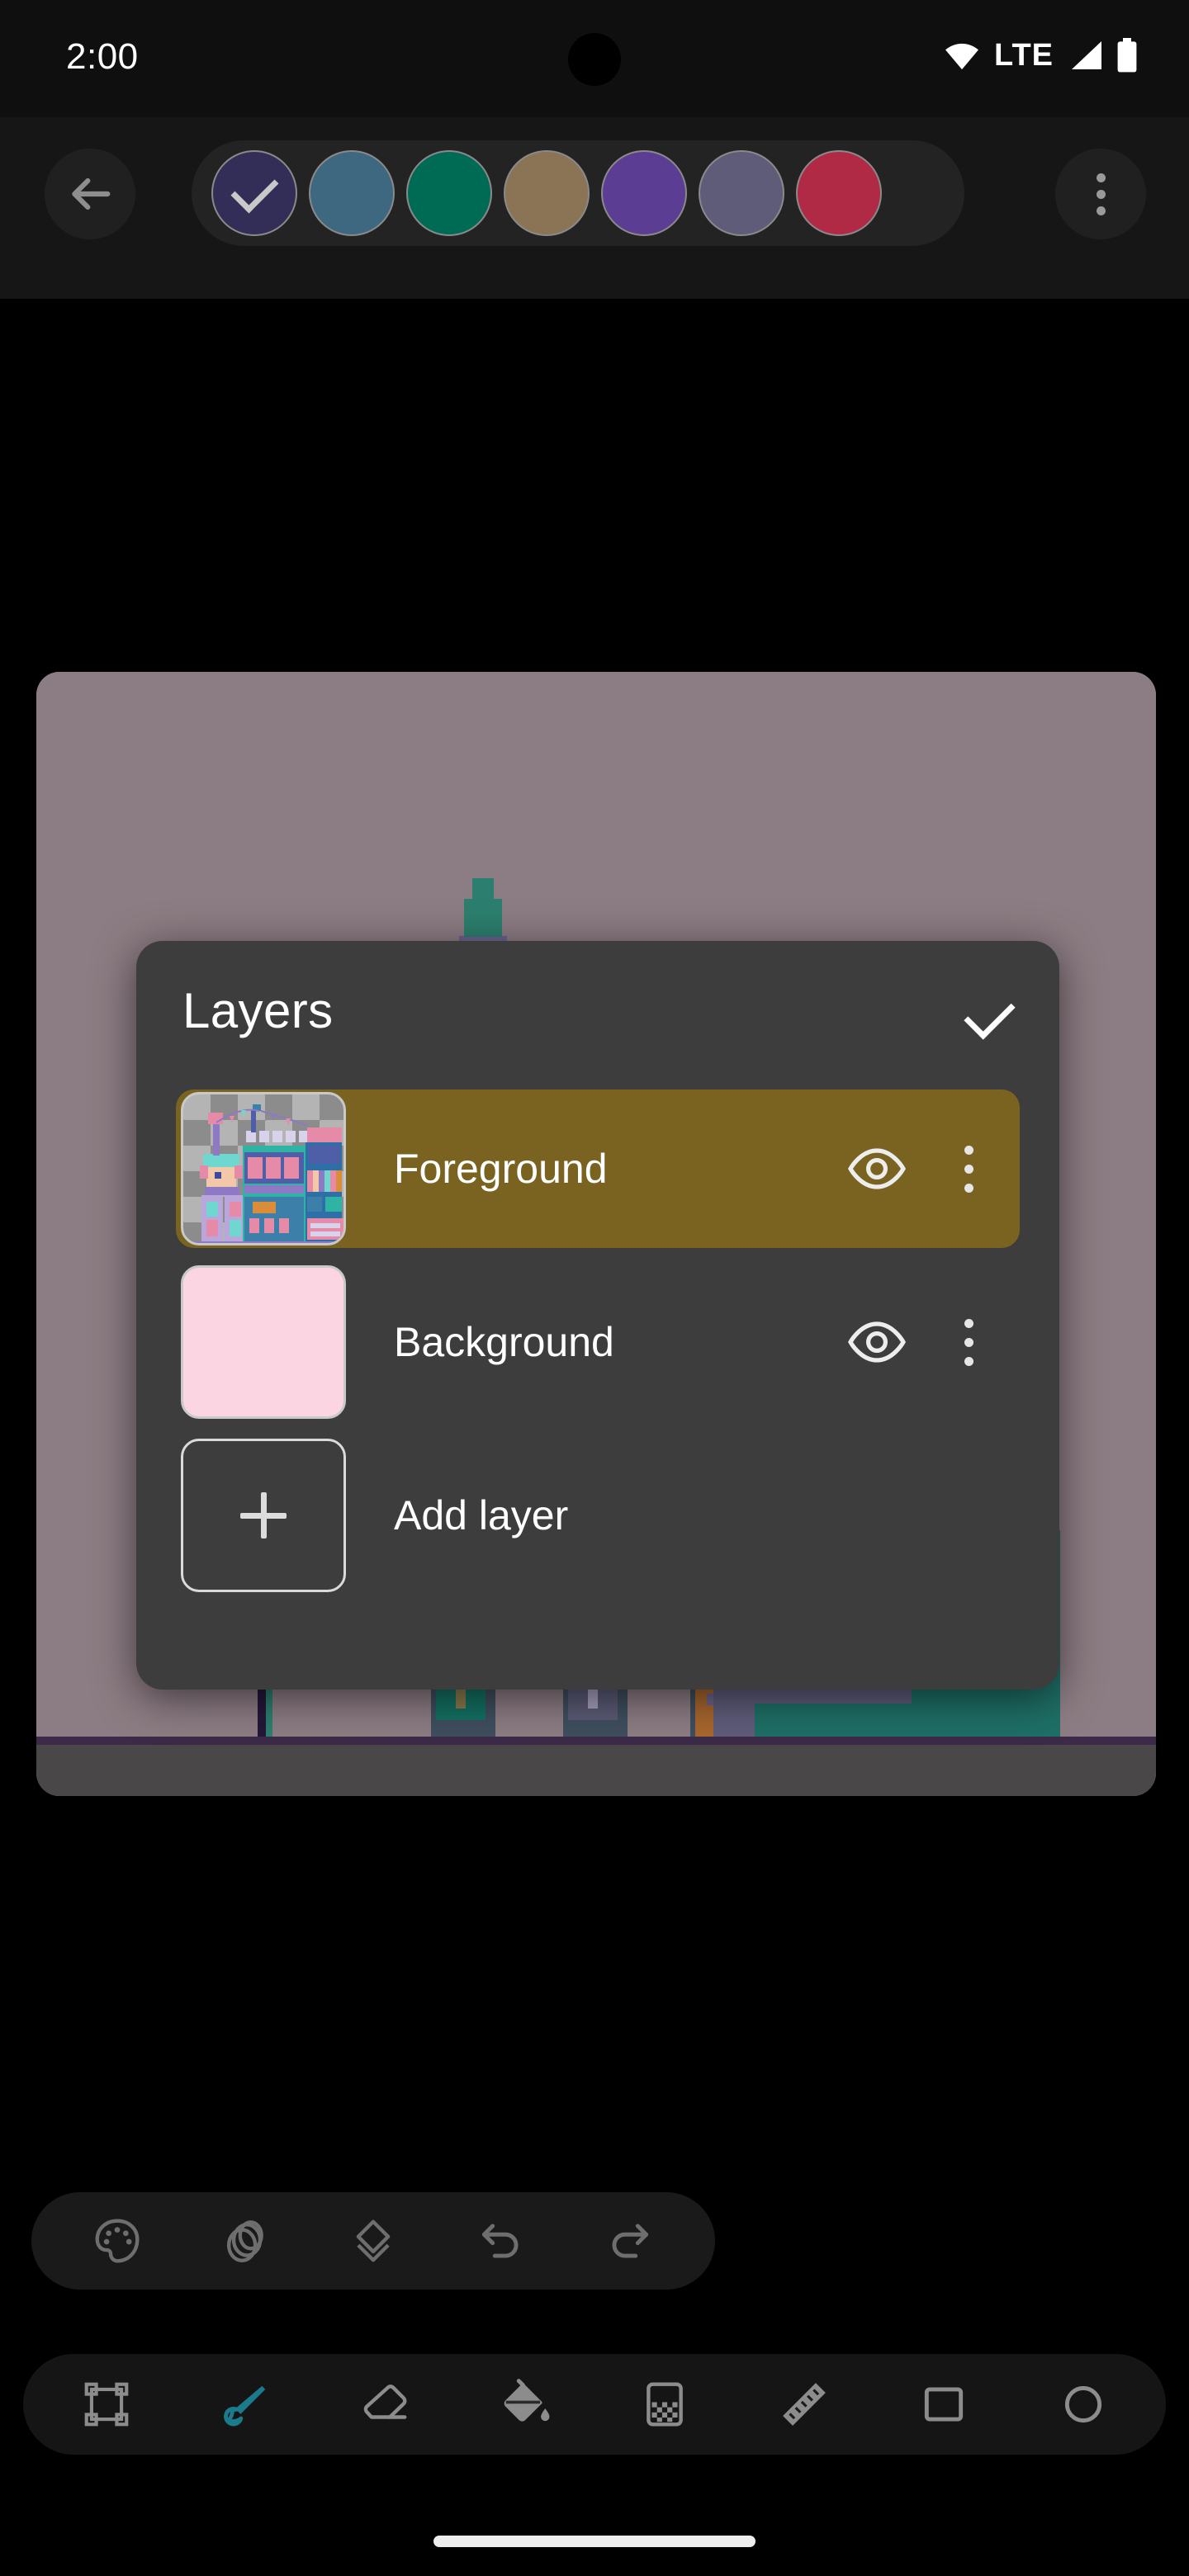  I want to click on redo-icon, so click(630, 2241).